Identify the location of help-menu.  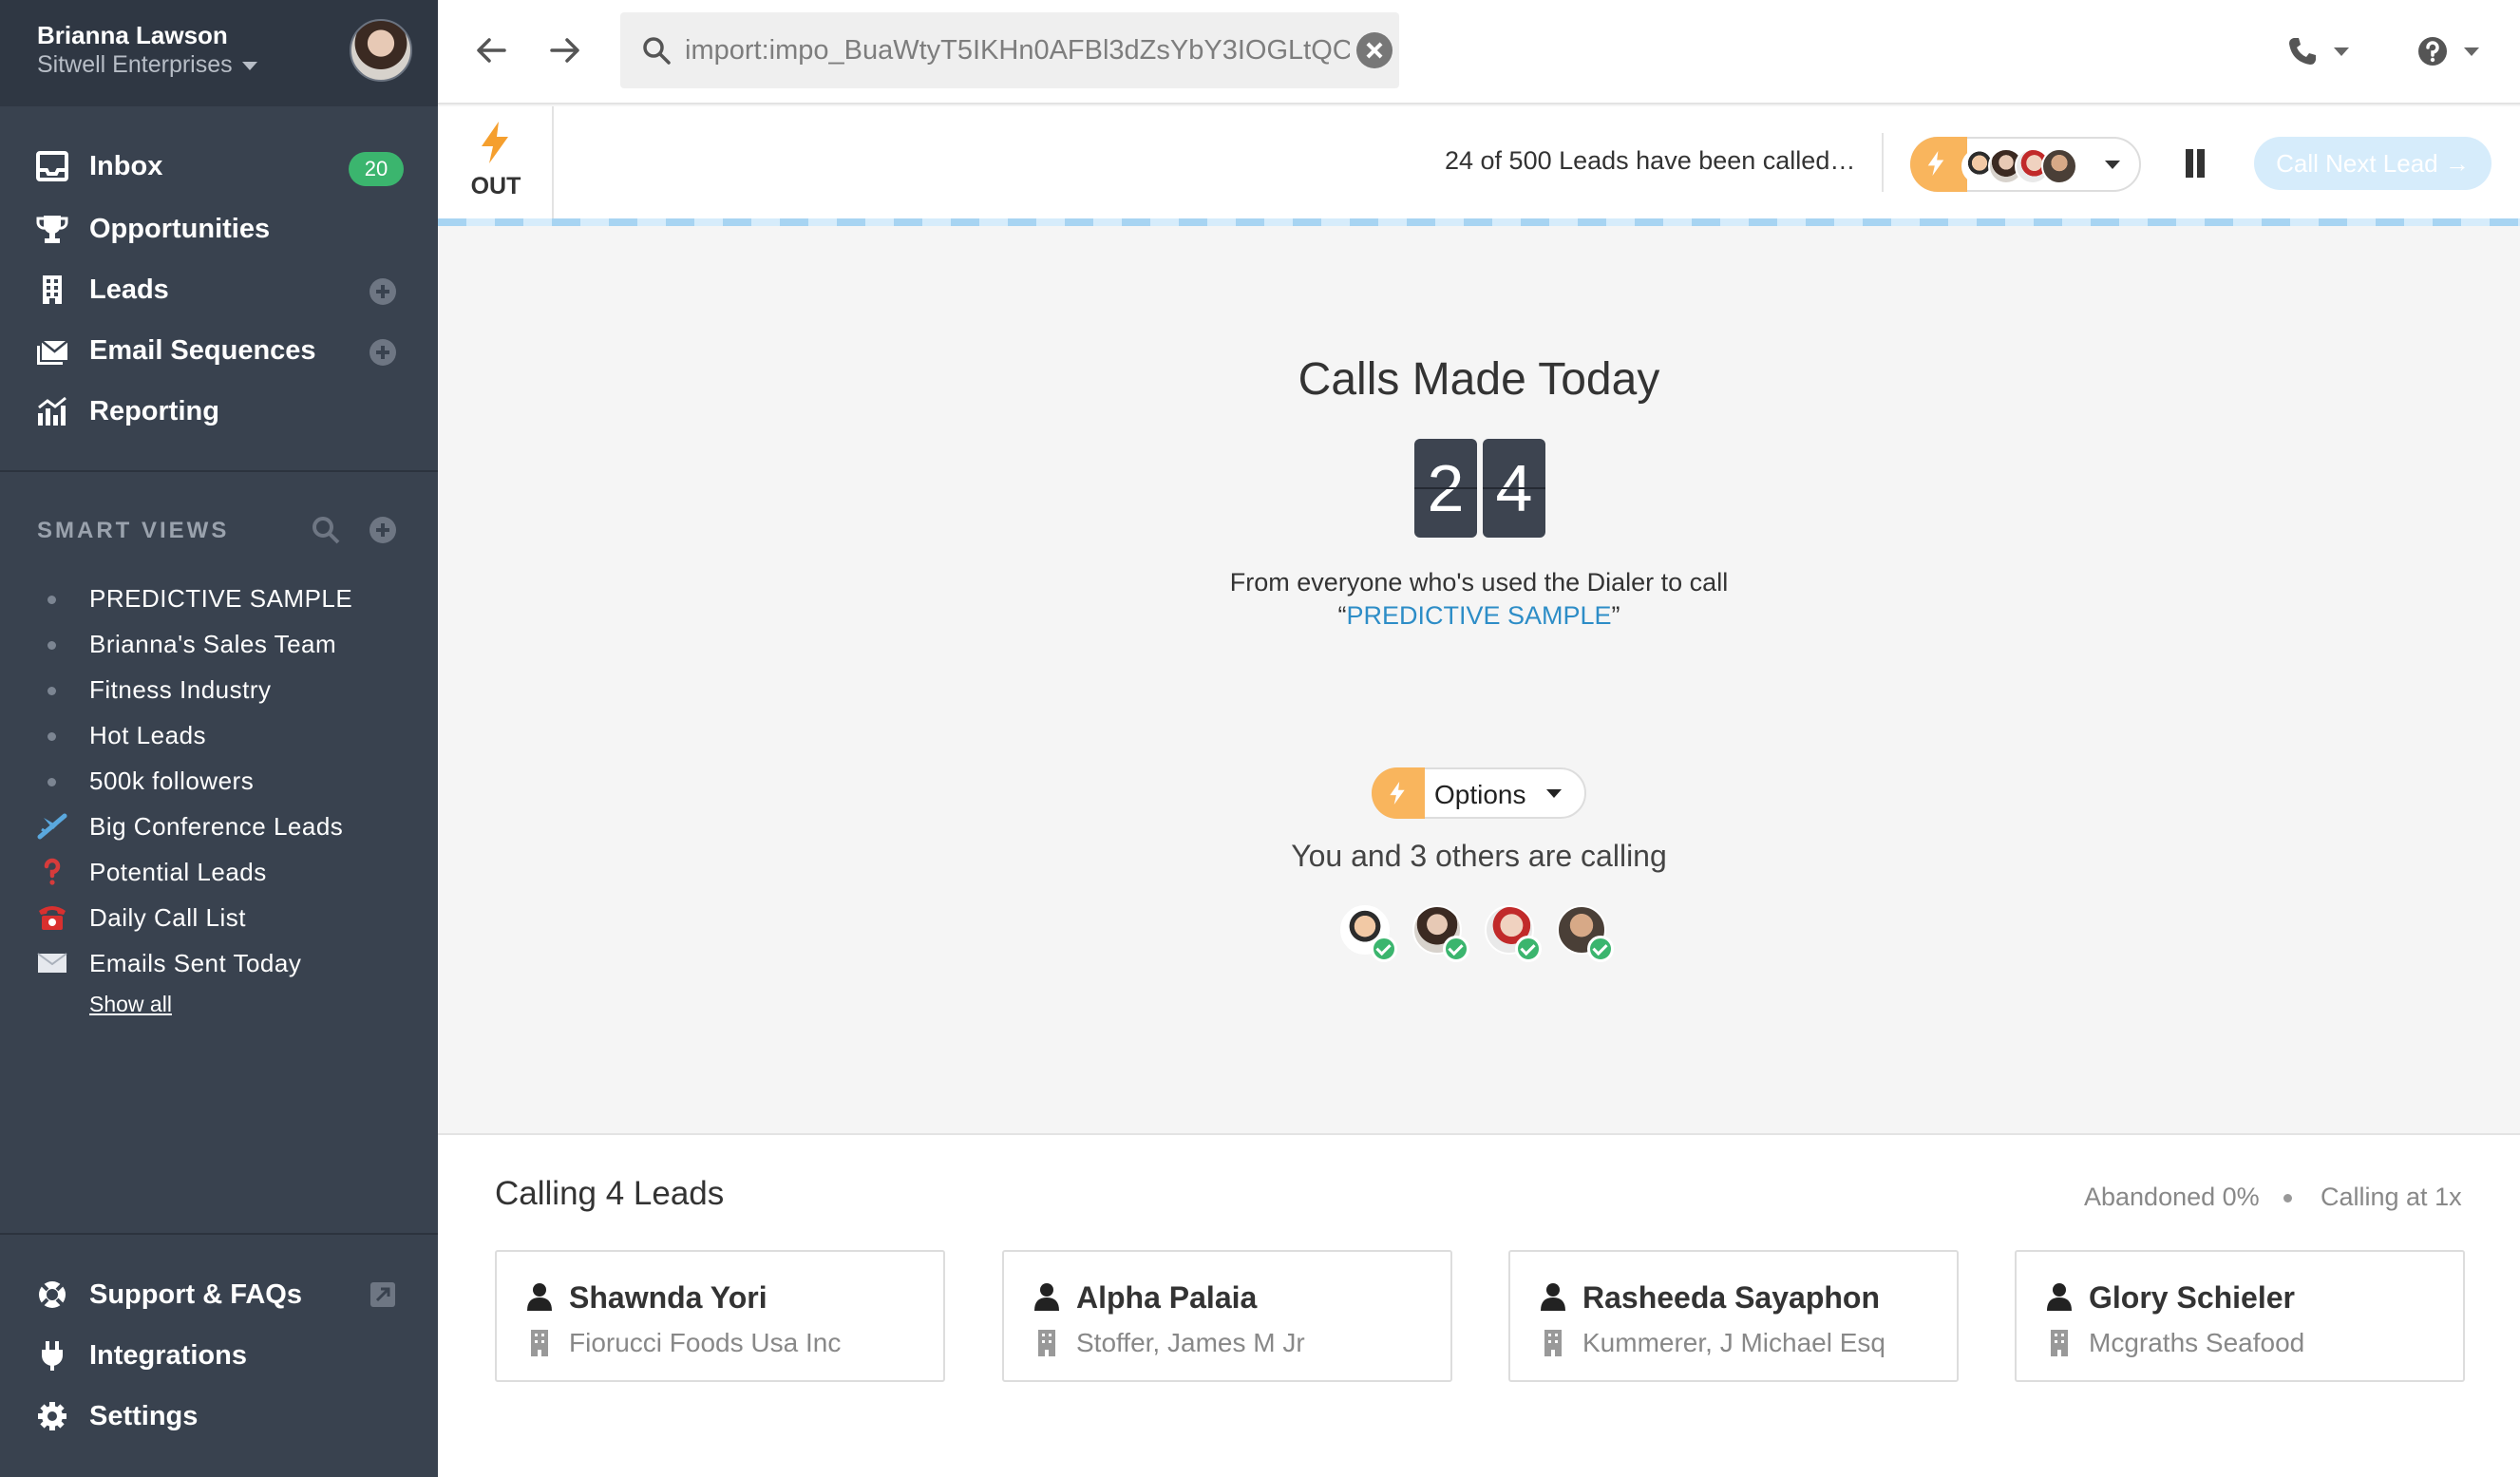
(2449, 52).